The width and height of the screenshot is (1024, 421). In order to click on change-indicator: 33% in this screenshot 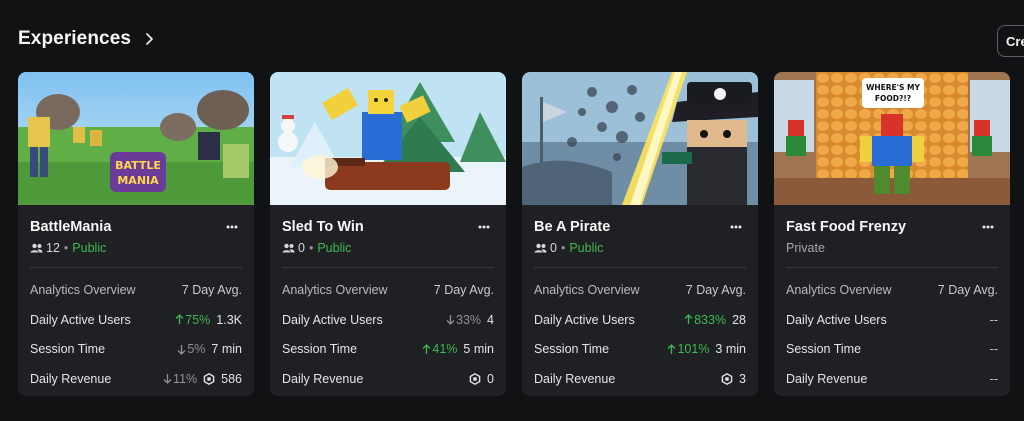, I will do `click(463, 320)`.